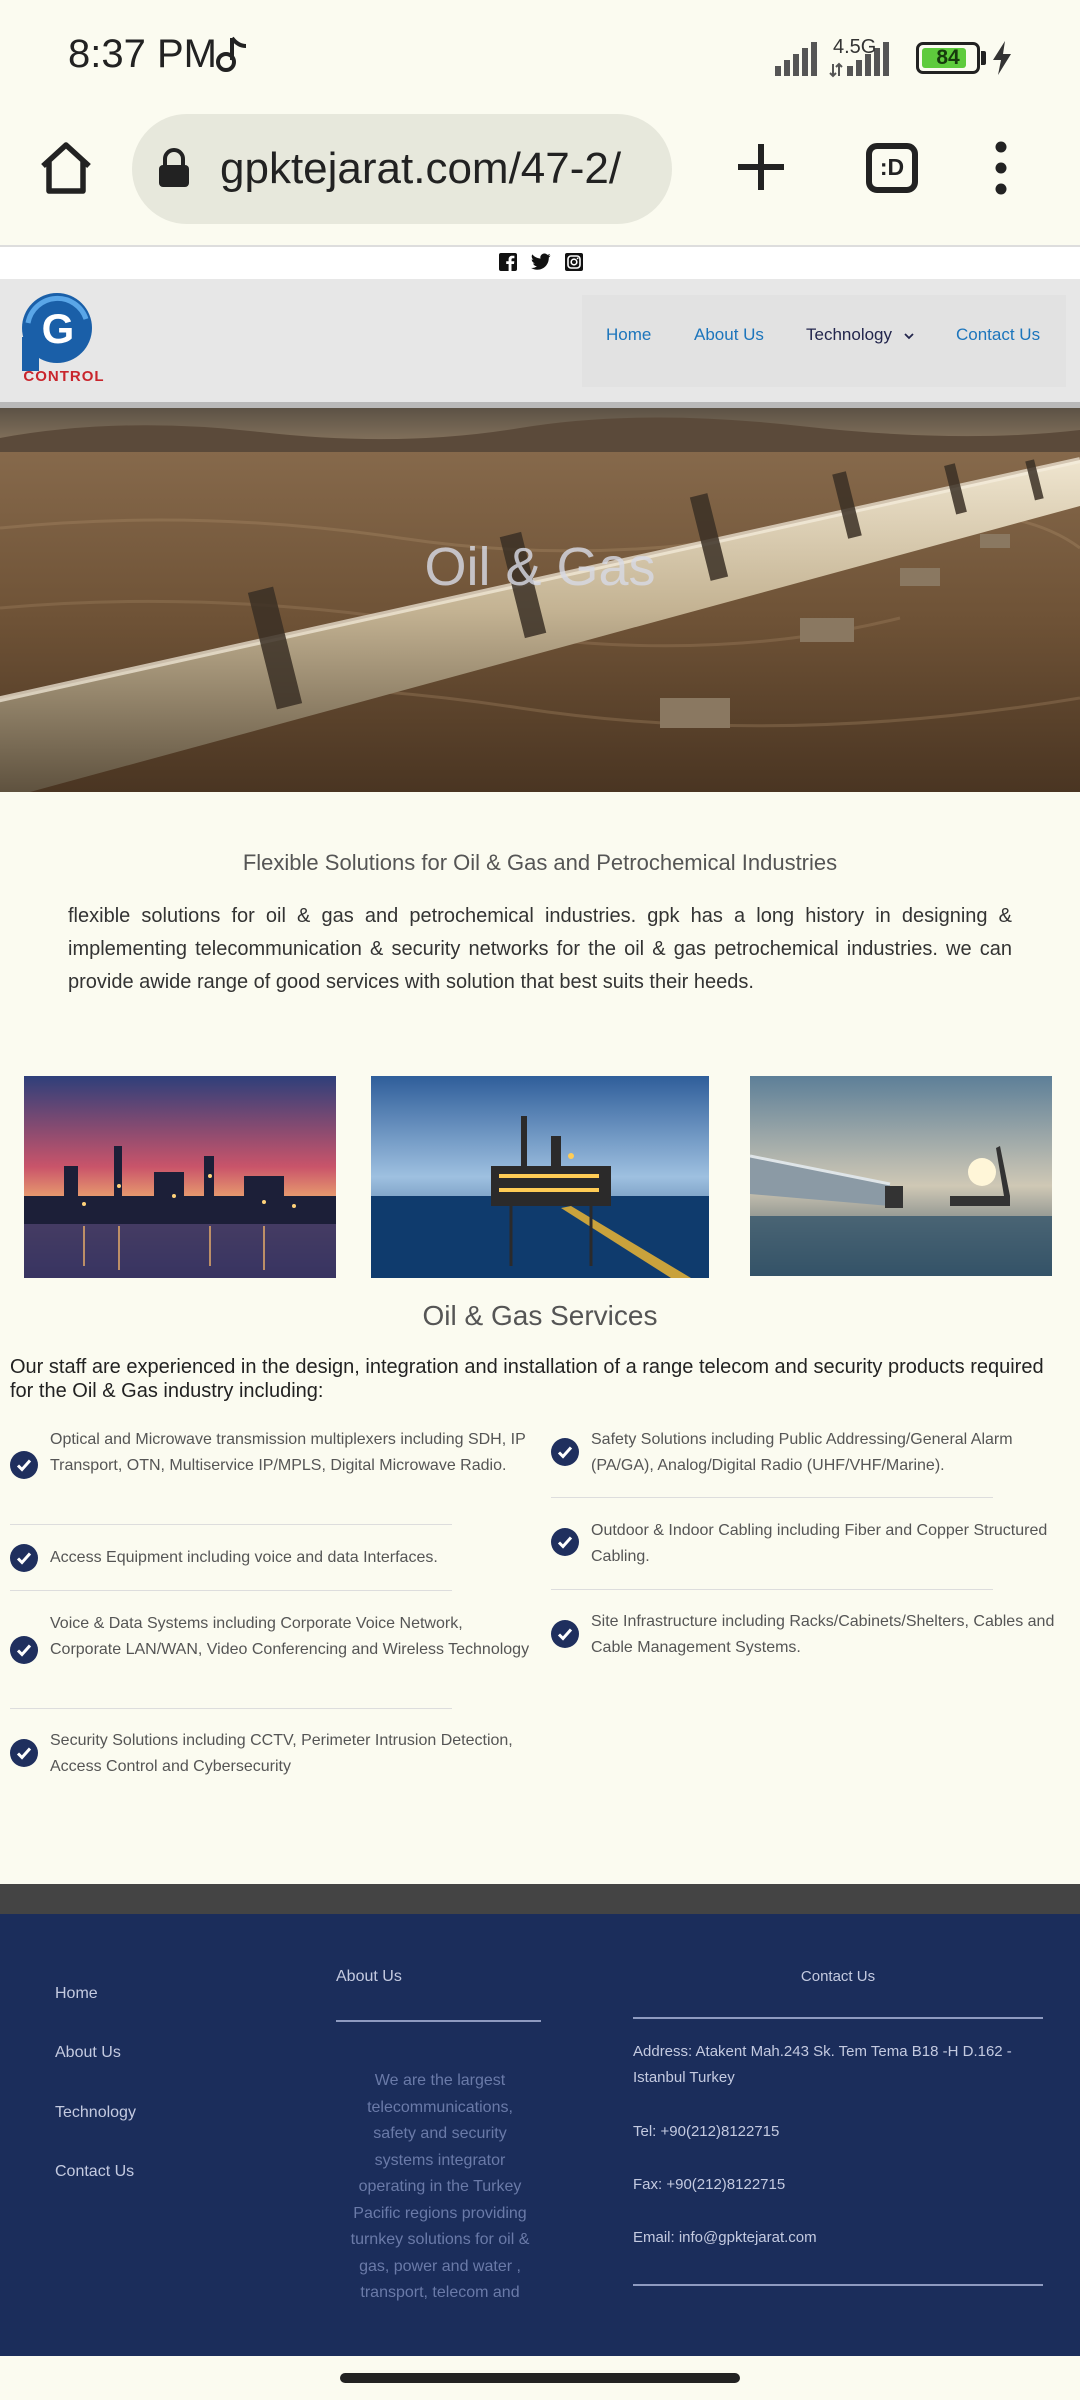 The height and width of the screenshot is (2400, 1080). Describe the element at coordinates (231, 54) in the screenshot. I see `music-note-icon` at that location.